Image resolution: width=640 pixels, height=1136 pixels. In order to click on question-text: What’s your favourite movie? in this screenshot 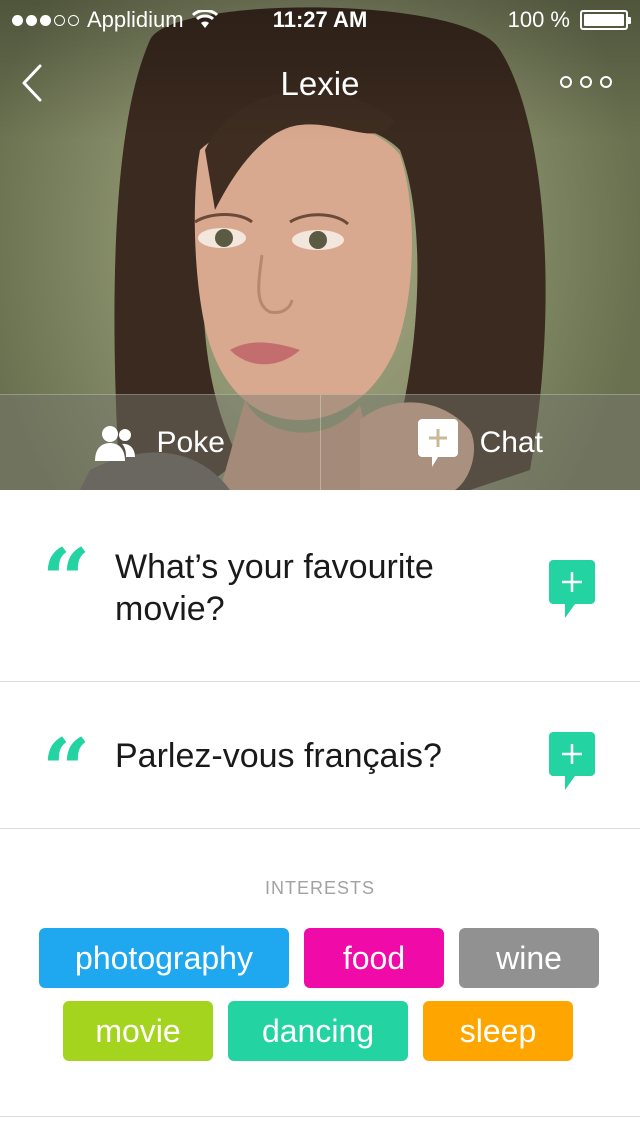, I will do `click(274, 588)`.